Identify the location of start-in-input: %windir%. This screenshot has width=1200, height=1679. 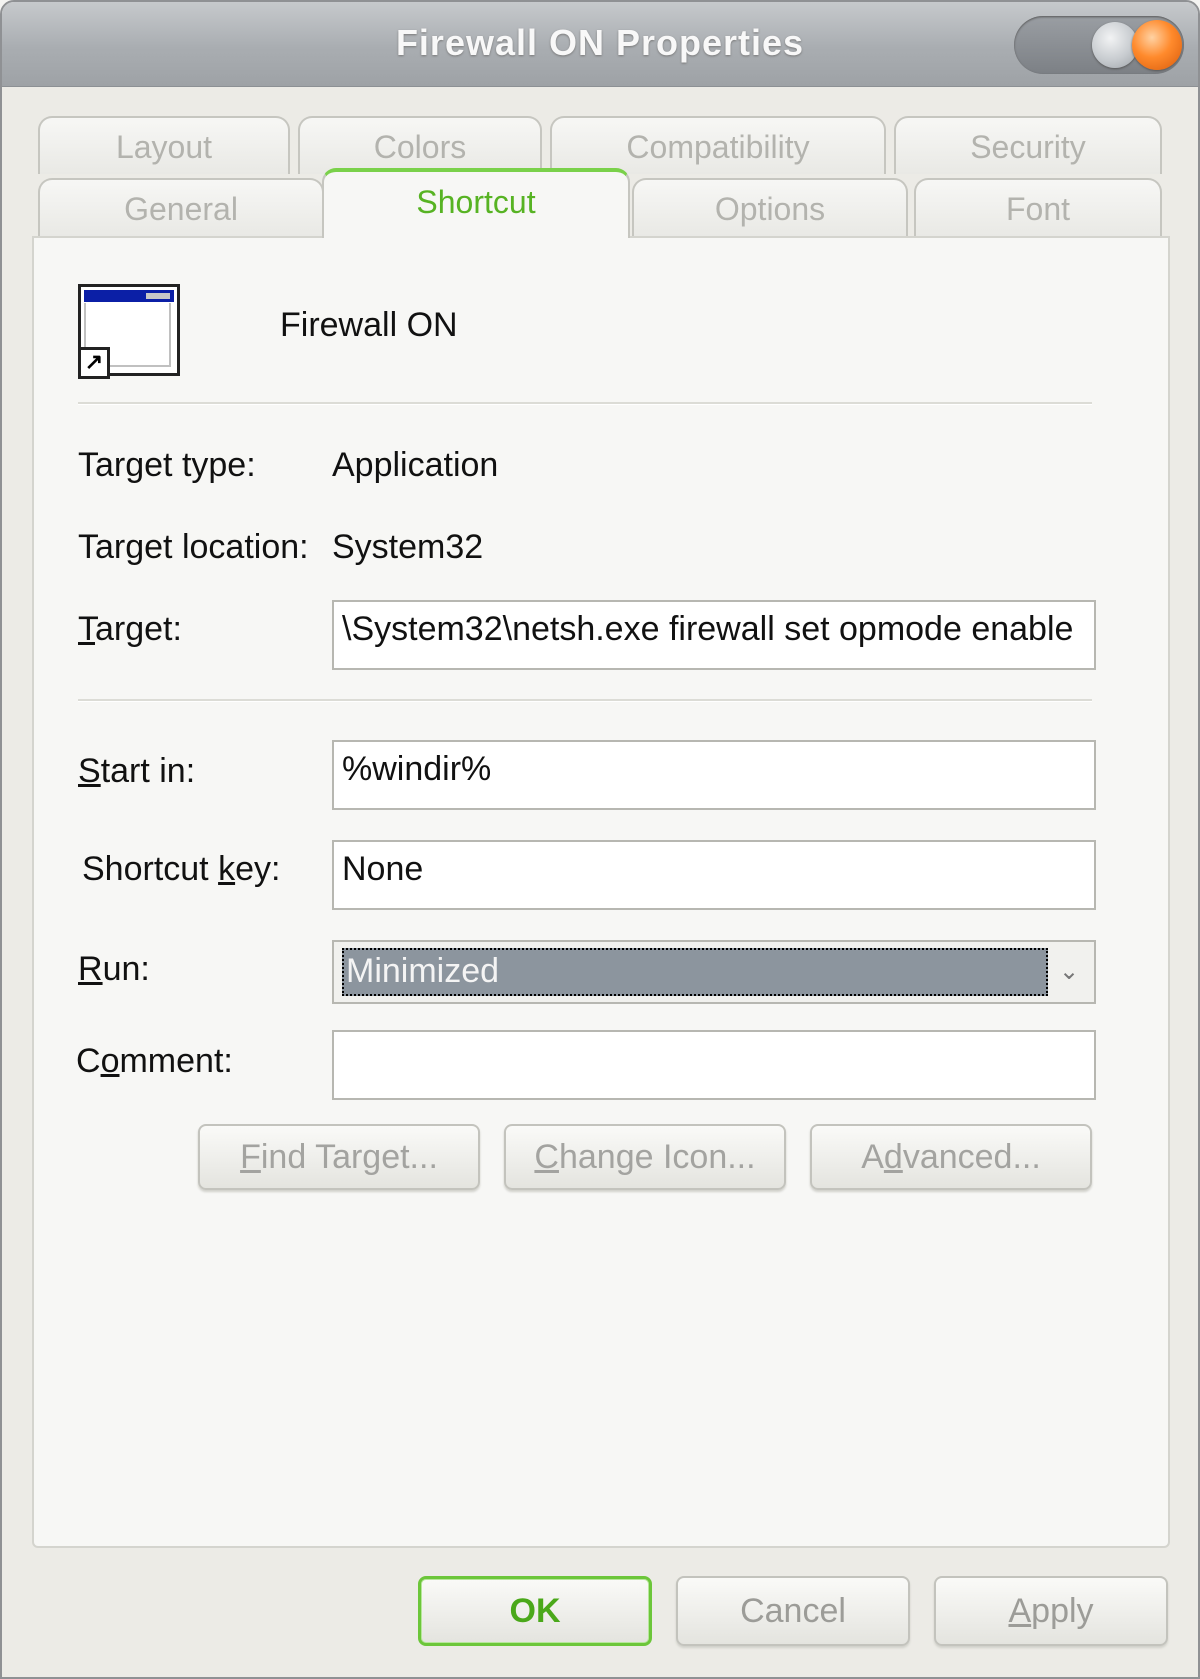
(714, 775).